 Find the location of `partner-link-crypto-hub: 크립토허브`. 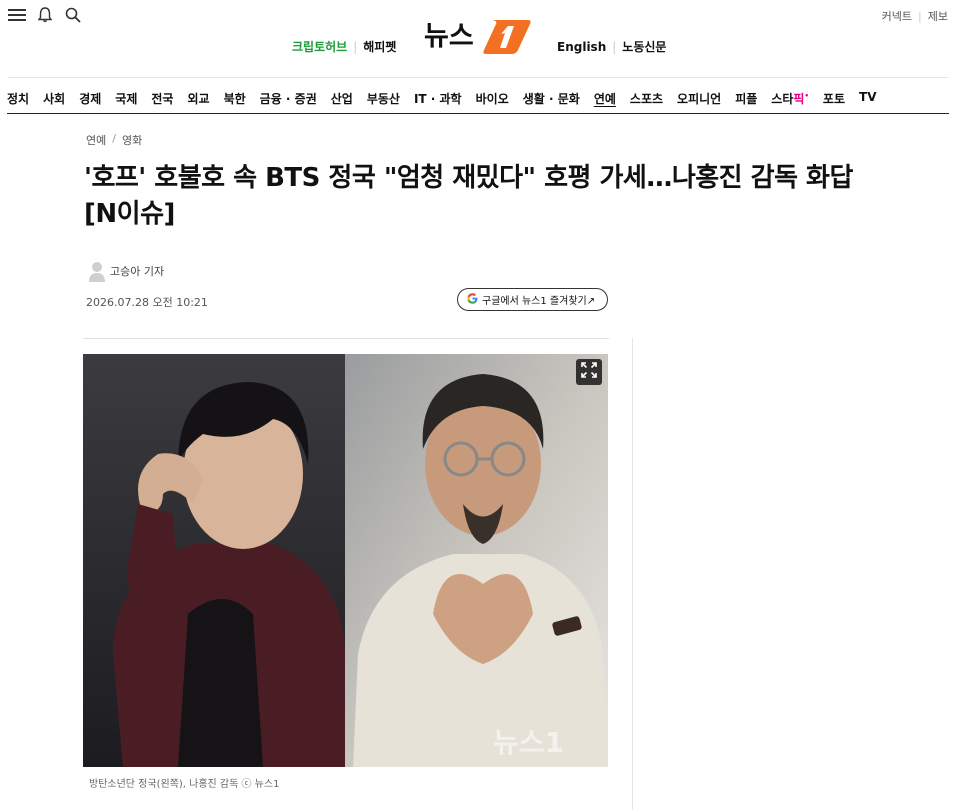

partner-link-crypto-hub: 크립토허브 is located at coordinates (319, 46).